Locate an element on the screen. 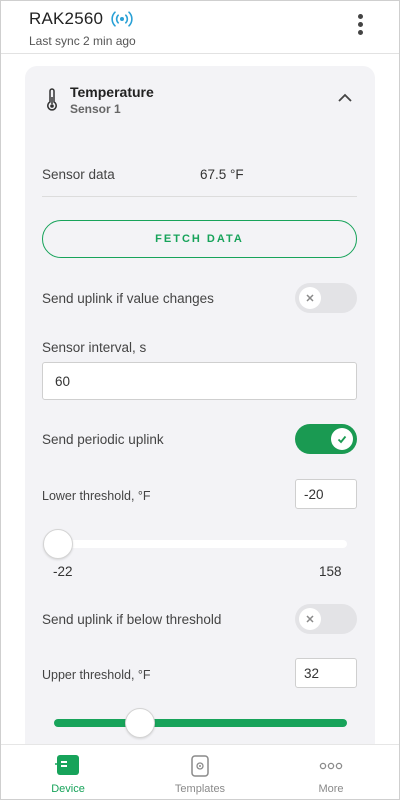 This screenshot has height=800, width=400. nav-item-more: More is located at coordinates (331, 772).